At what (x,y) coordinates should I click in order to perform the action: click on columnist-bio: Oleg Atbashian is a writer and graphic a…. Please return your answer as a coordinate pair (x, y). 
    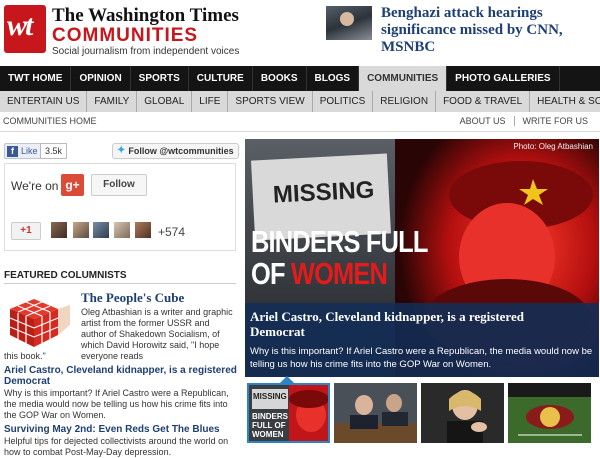
    Looking at the image, I should click on (157, 334).